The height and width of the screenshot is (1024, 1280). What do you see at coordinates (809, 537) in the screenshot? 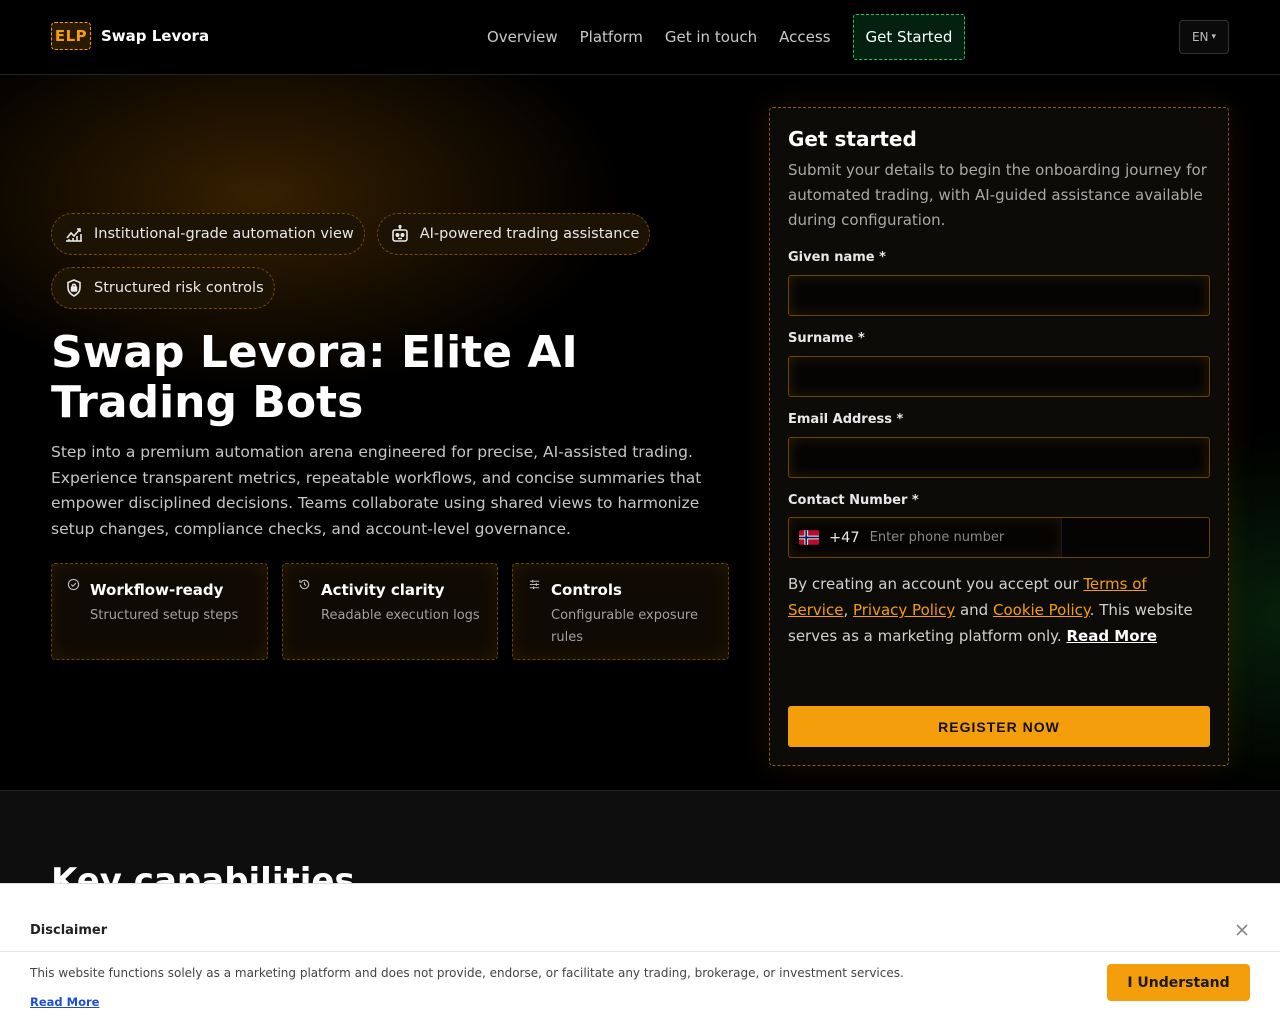
I see `norway-flag-icon` at bounding box center [809, 537].